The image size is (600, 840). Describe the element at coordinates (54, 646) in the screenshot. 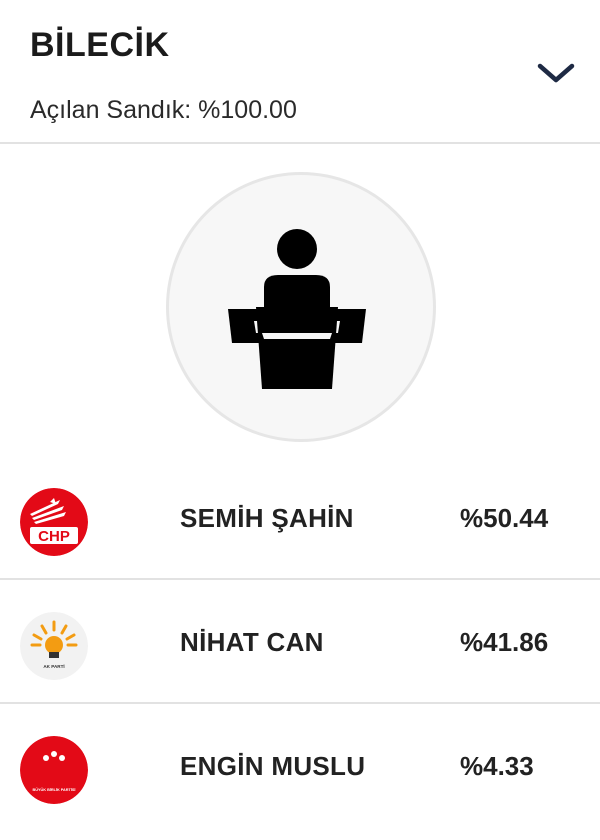

I see `ak-parti-logo: AK PARTİ` at that location.